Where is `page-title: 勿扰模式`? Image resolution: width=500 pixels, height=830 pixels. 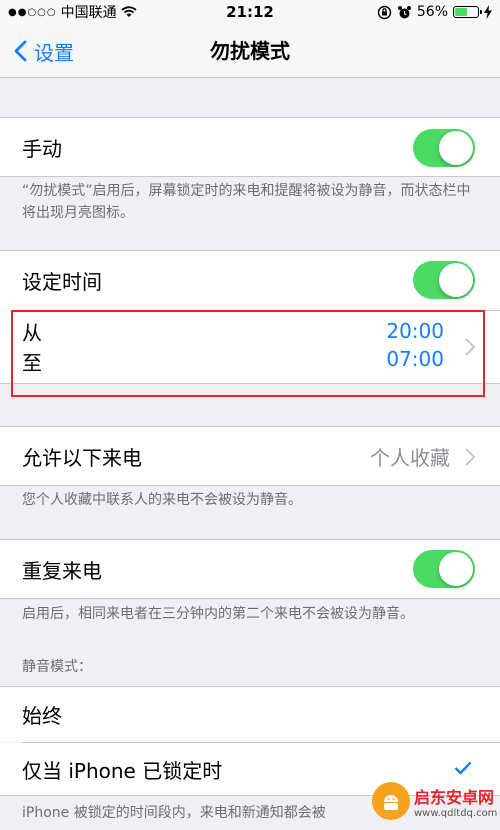 page-title: 勿扰模式 is located at coordinates (250, 51).